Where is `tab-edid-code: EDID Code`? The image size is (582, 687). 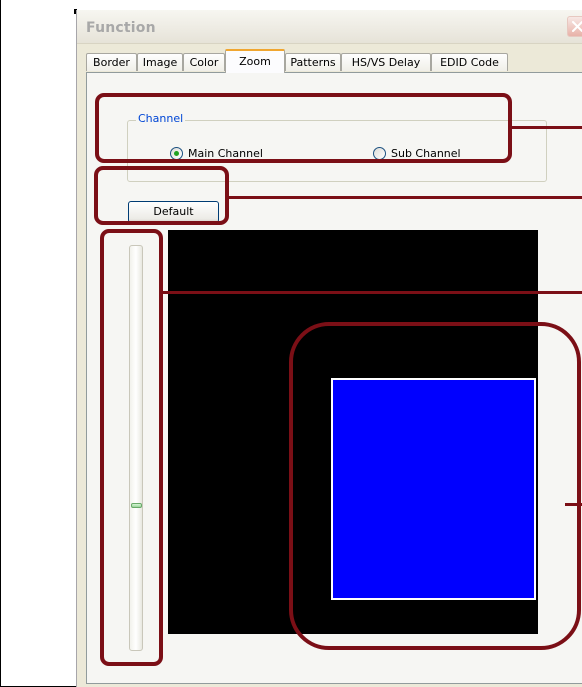 tab-edid-code: EDID Code is located at coordinates (469, 62).